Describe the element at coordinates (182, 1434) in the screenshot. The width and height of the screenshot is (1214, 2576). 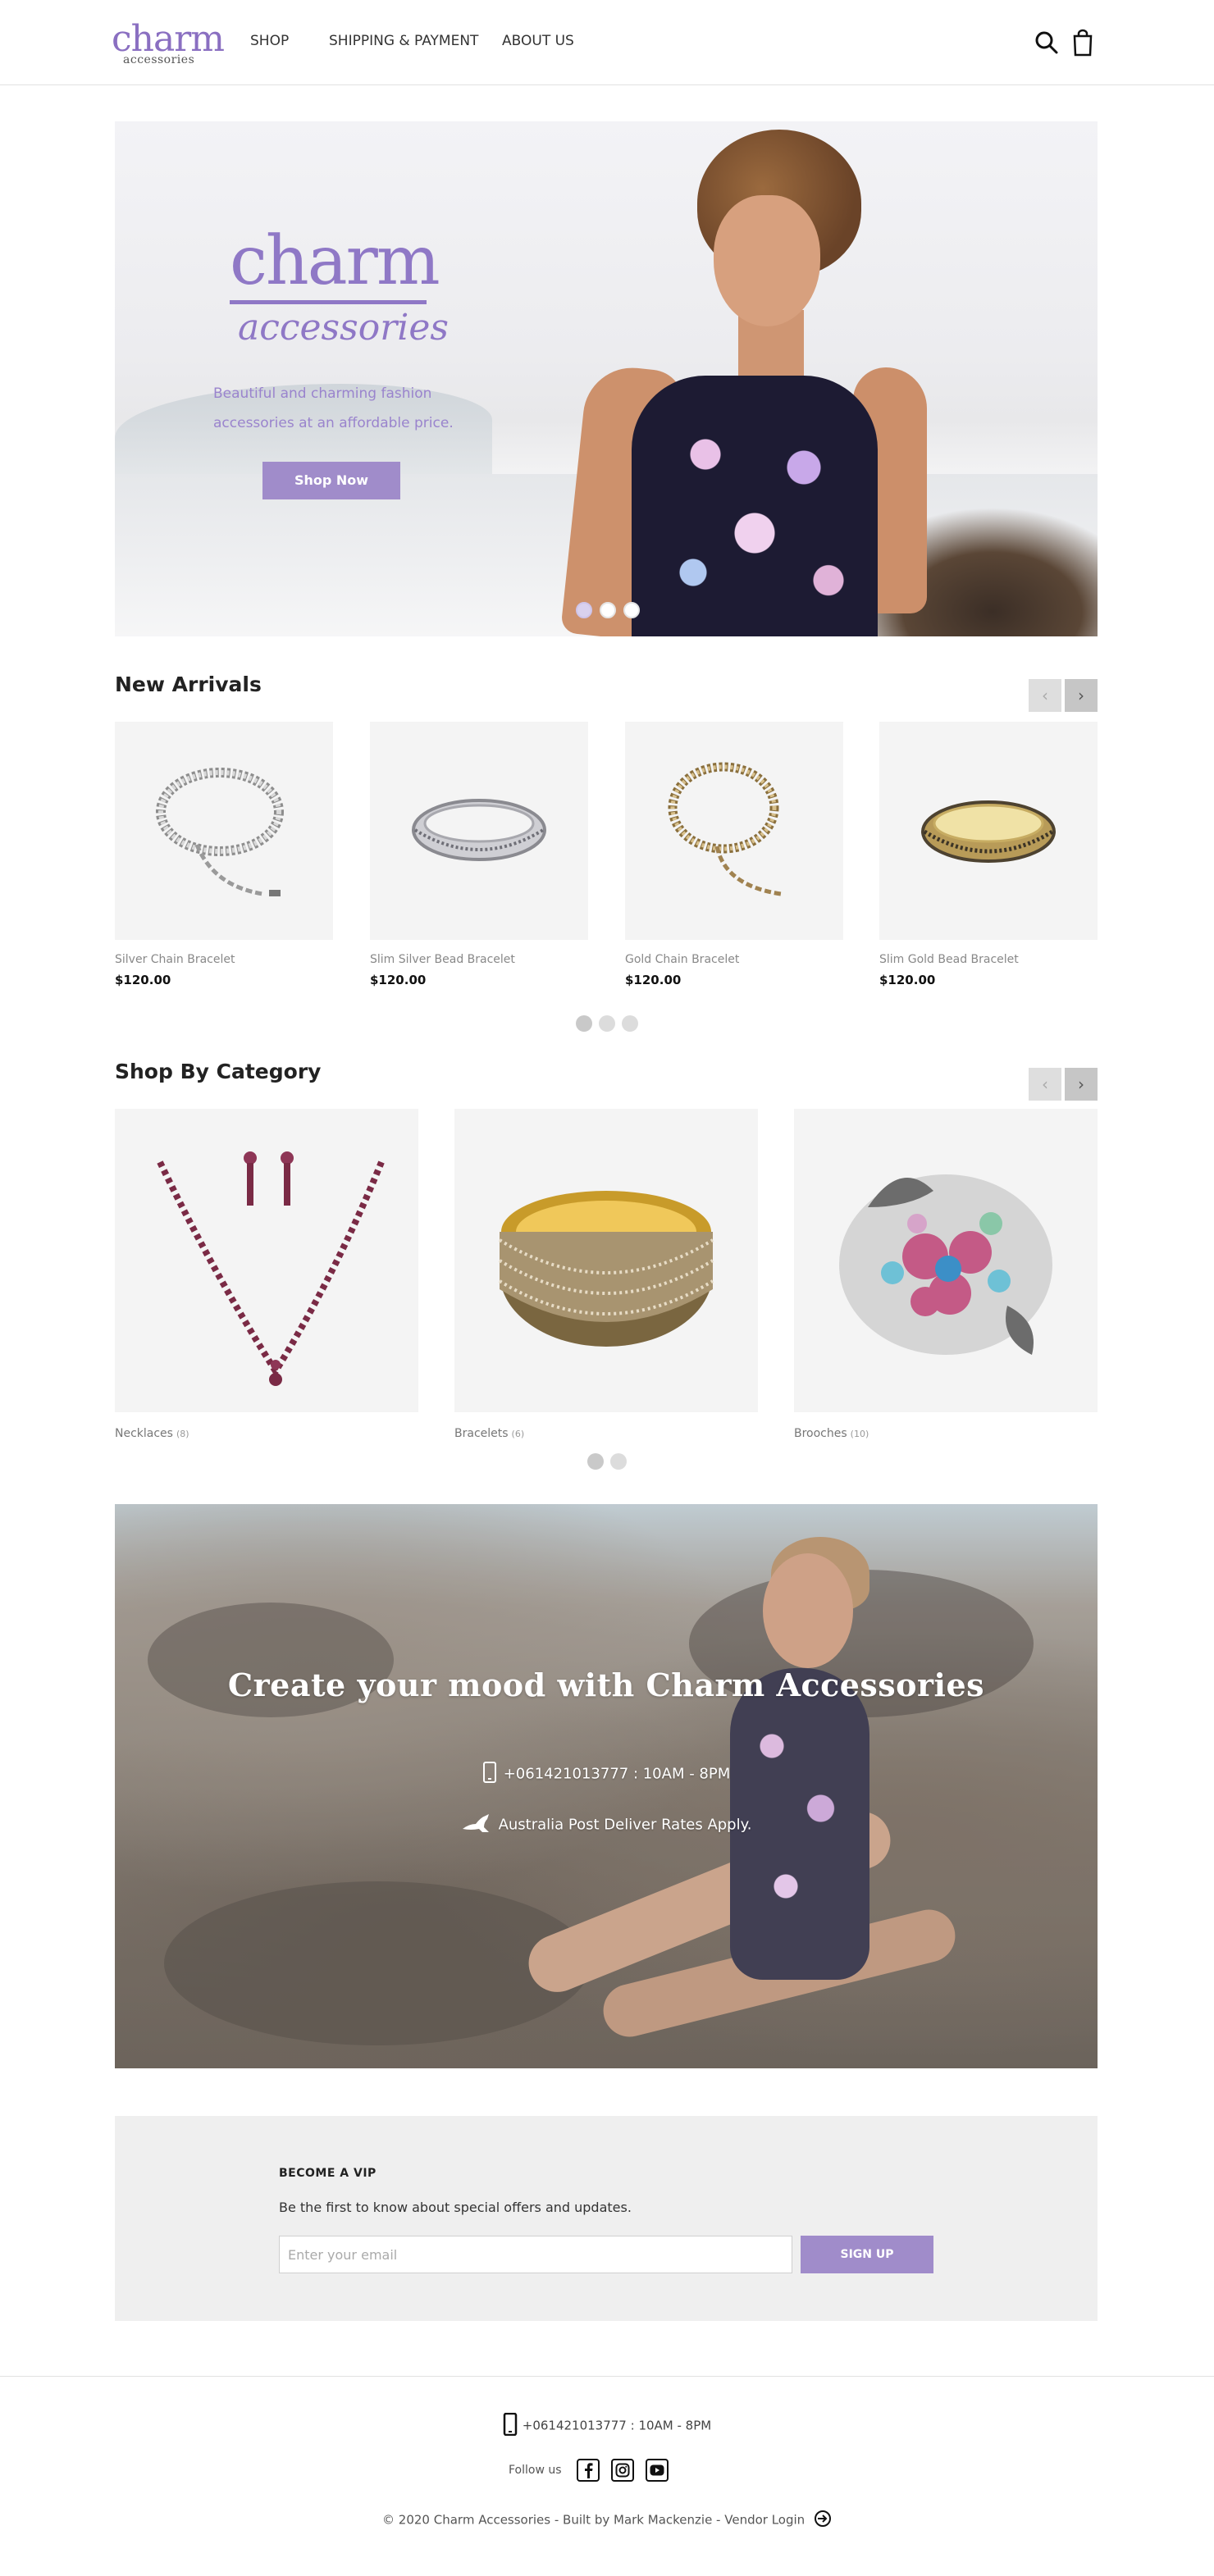
I see `category-count: (8)` at that location.